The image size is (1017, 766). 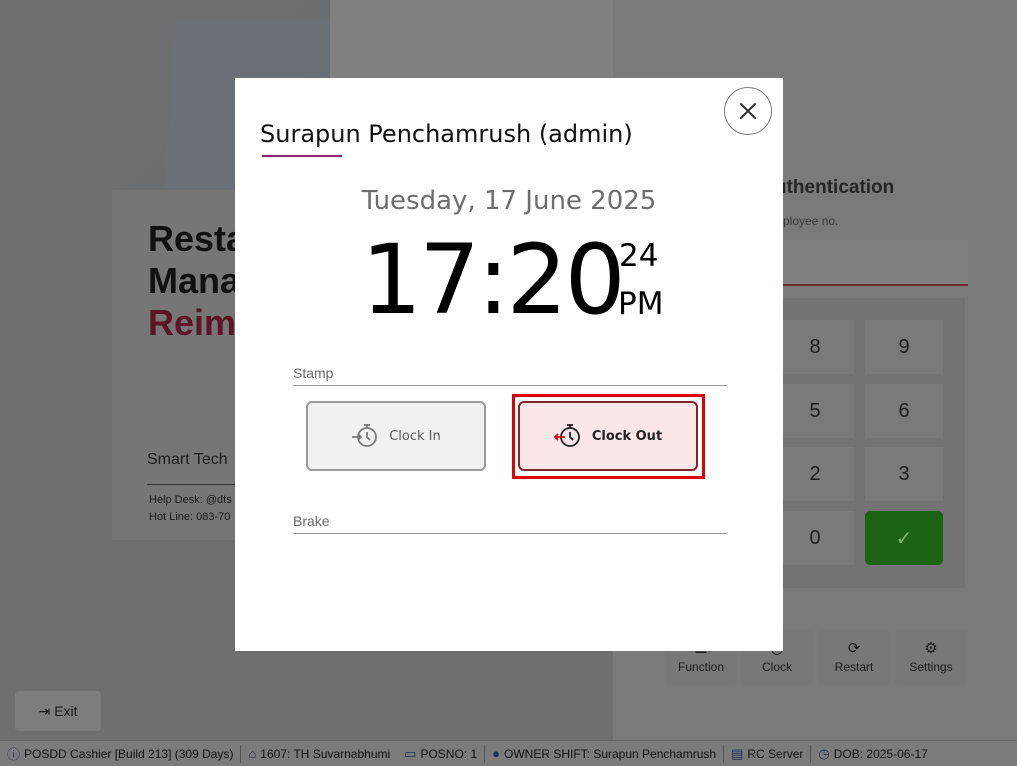 I want to click on clock-out-label: Clock Out, so click(x=627, y=436).